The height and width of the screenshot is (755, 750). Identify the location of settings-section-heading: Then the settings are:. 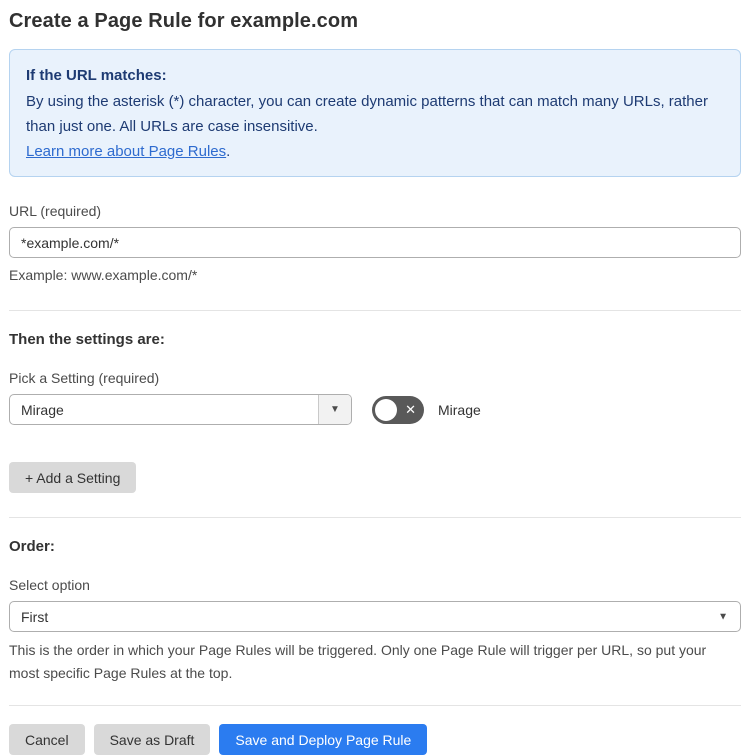
(87, 339).